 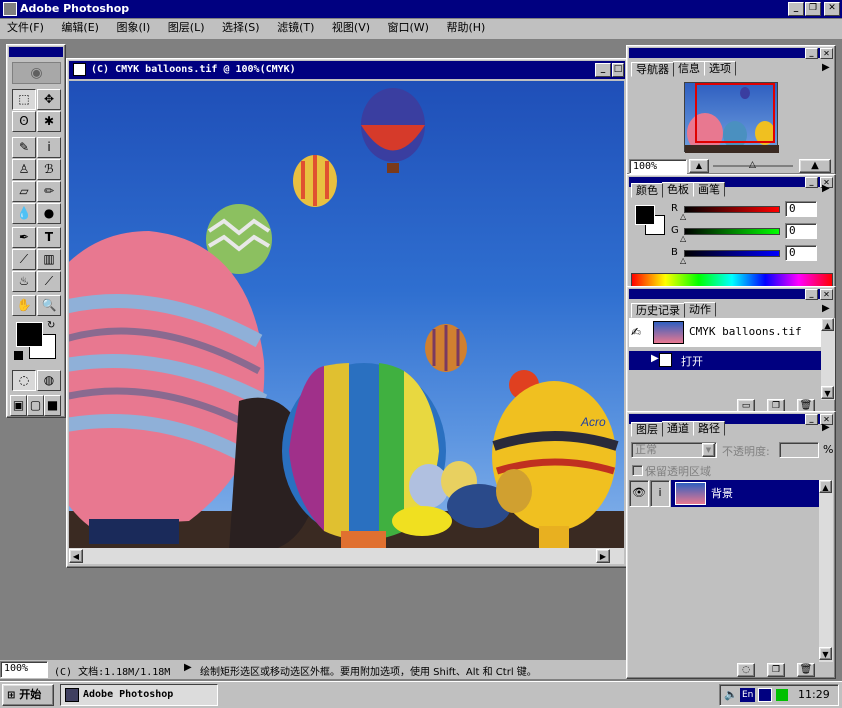 What do you see at coordinates (801, 231) in the screenshot?
I see `channel-g-field: 0` at bounding box center [801, 231].